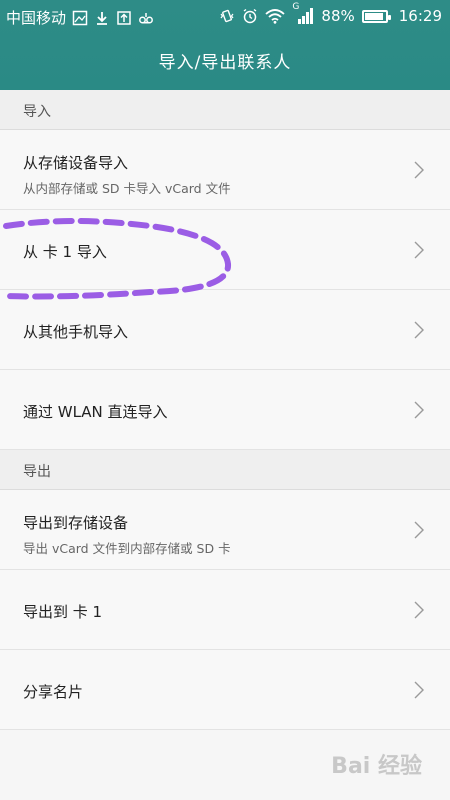 The width and height of the screenshot is (450, 800). Describe the element at coordinates (225, 530) in the screenshot. I see `export-to-storage: 导出到存储设备 导出 vCard 文件到内部存储或 SD 卡` at that location.